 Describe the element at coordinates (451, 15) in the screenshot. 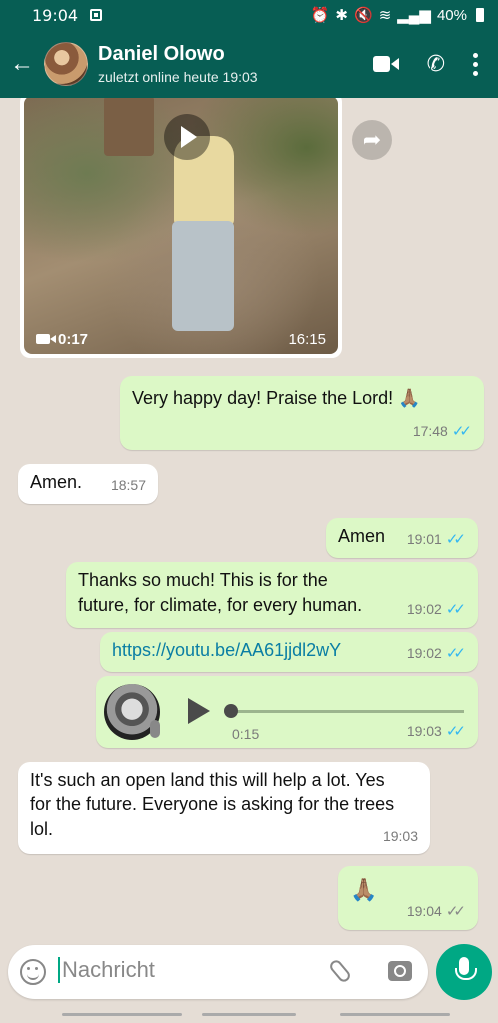

I see `battery-percent: 40%` at that location.